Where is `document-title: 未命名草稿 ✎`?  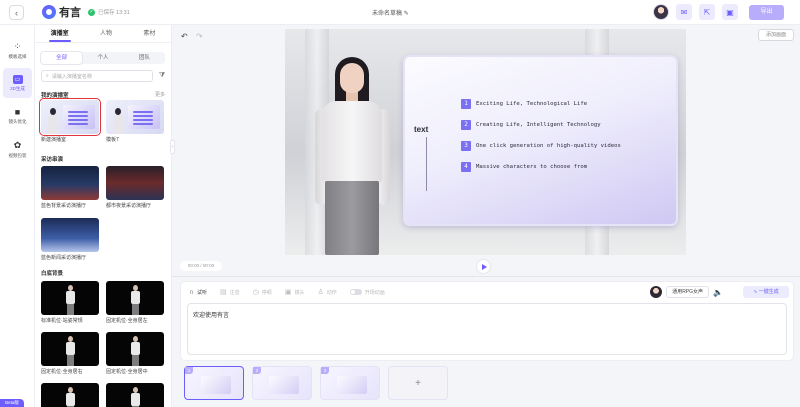
document-title: 未命名草稿 ✎ is located at coordinates (390, 12).